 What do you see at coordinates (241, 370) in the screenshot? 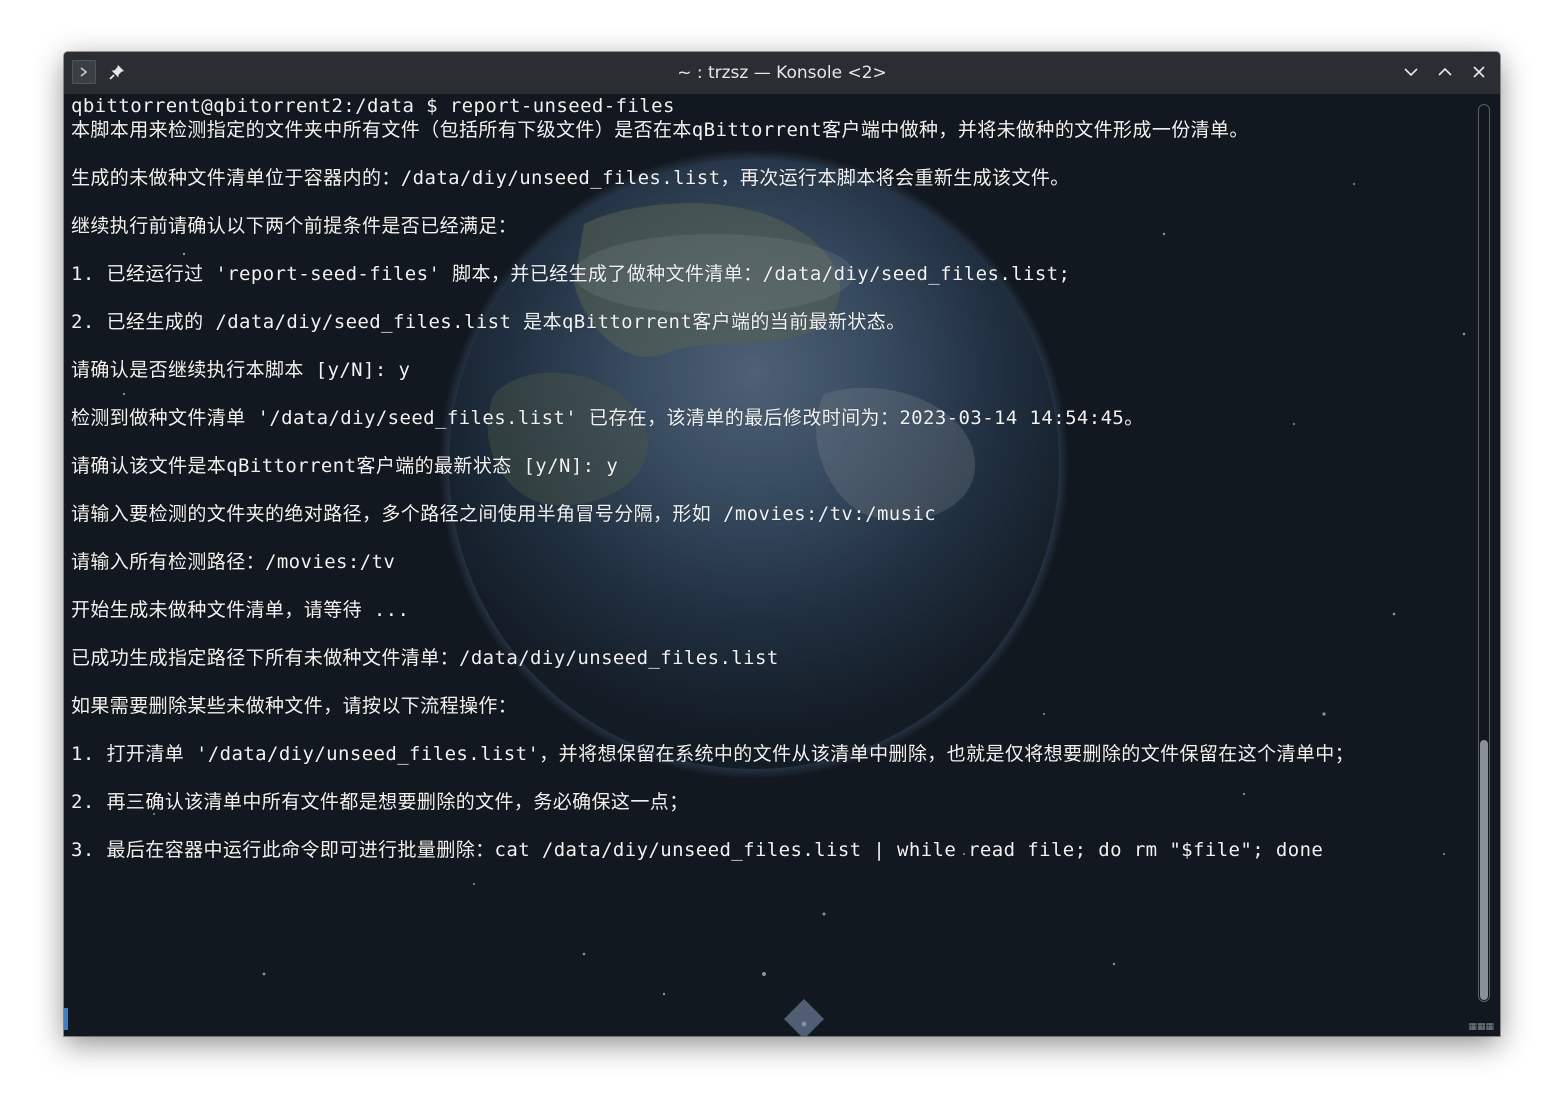
I see `terminal-line: 请确认是否继续执行本脚本 [y/N]: y` at bounding box center [241, 370].